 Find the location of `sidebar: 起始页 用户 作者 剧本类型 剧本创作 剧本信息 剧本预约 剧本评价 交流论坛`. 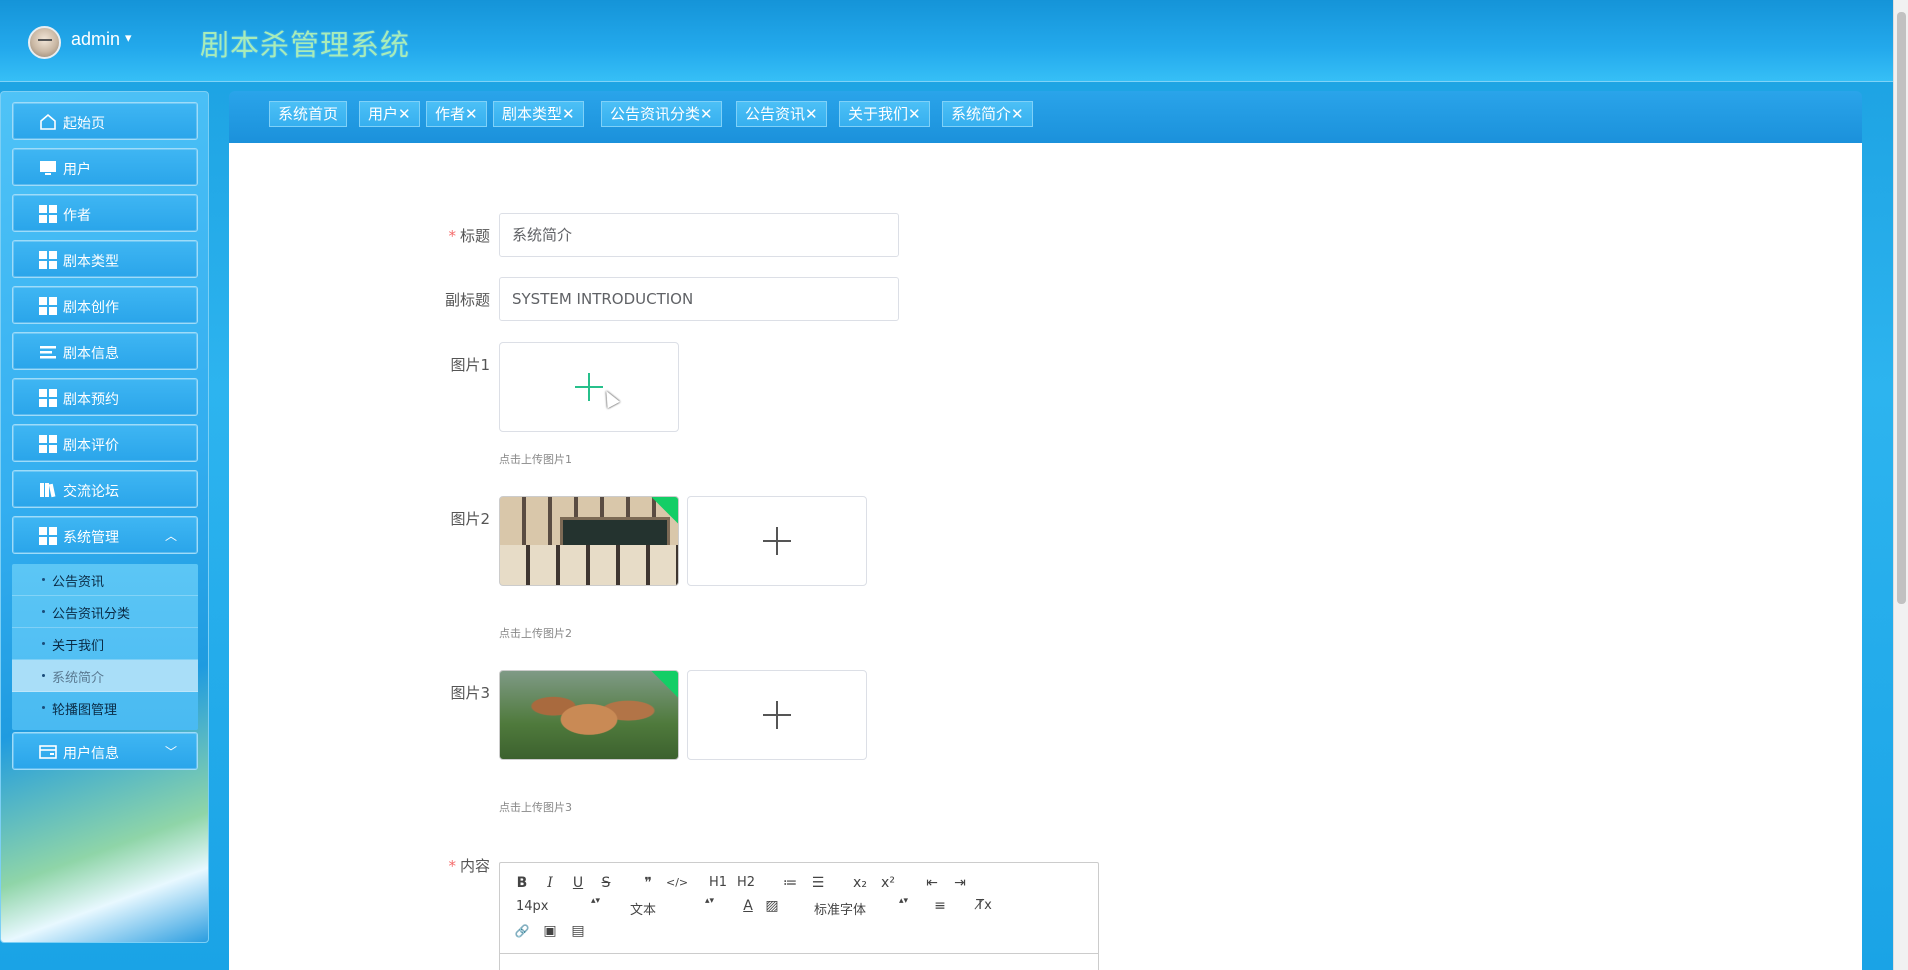

sidebar: 起始页 用户 作者 剧本类型 剧本创作 剧本信息 剧本预约 剧本评价 交流论坛 is located at coordinates (104, 517).